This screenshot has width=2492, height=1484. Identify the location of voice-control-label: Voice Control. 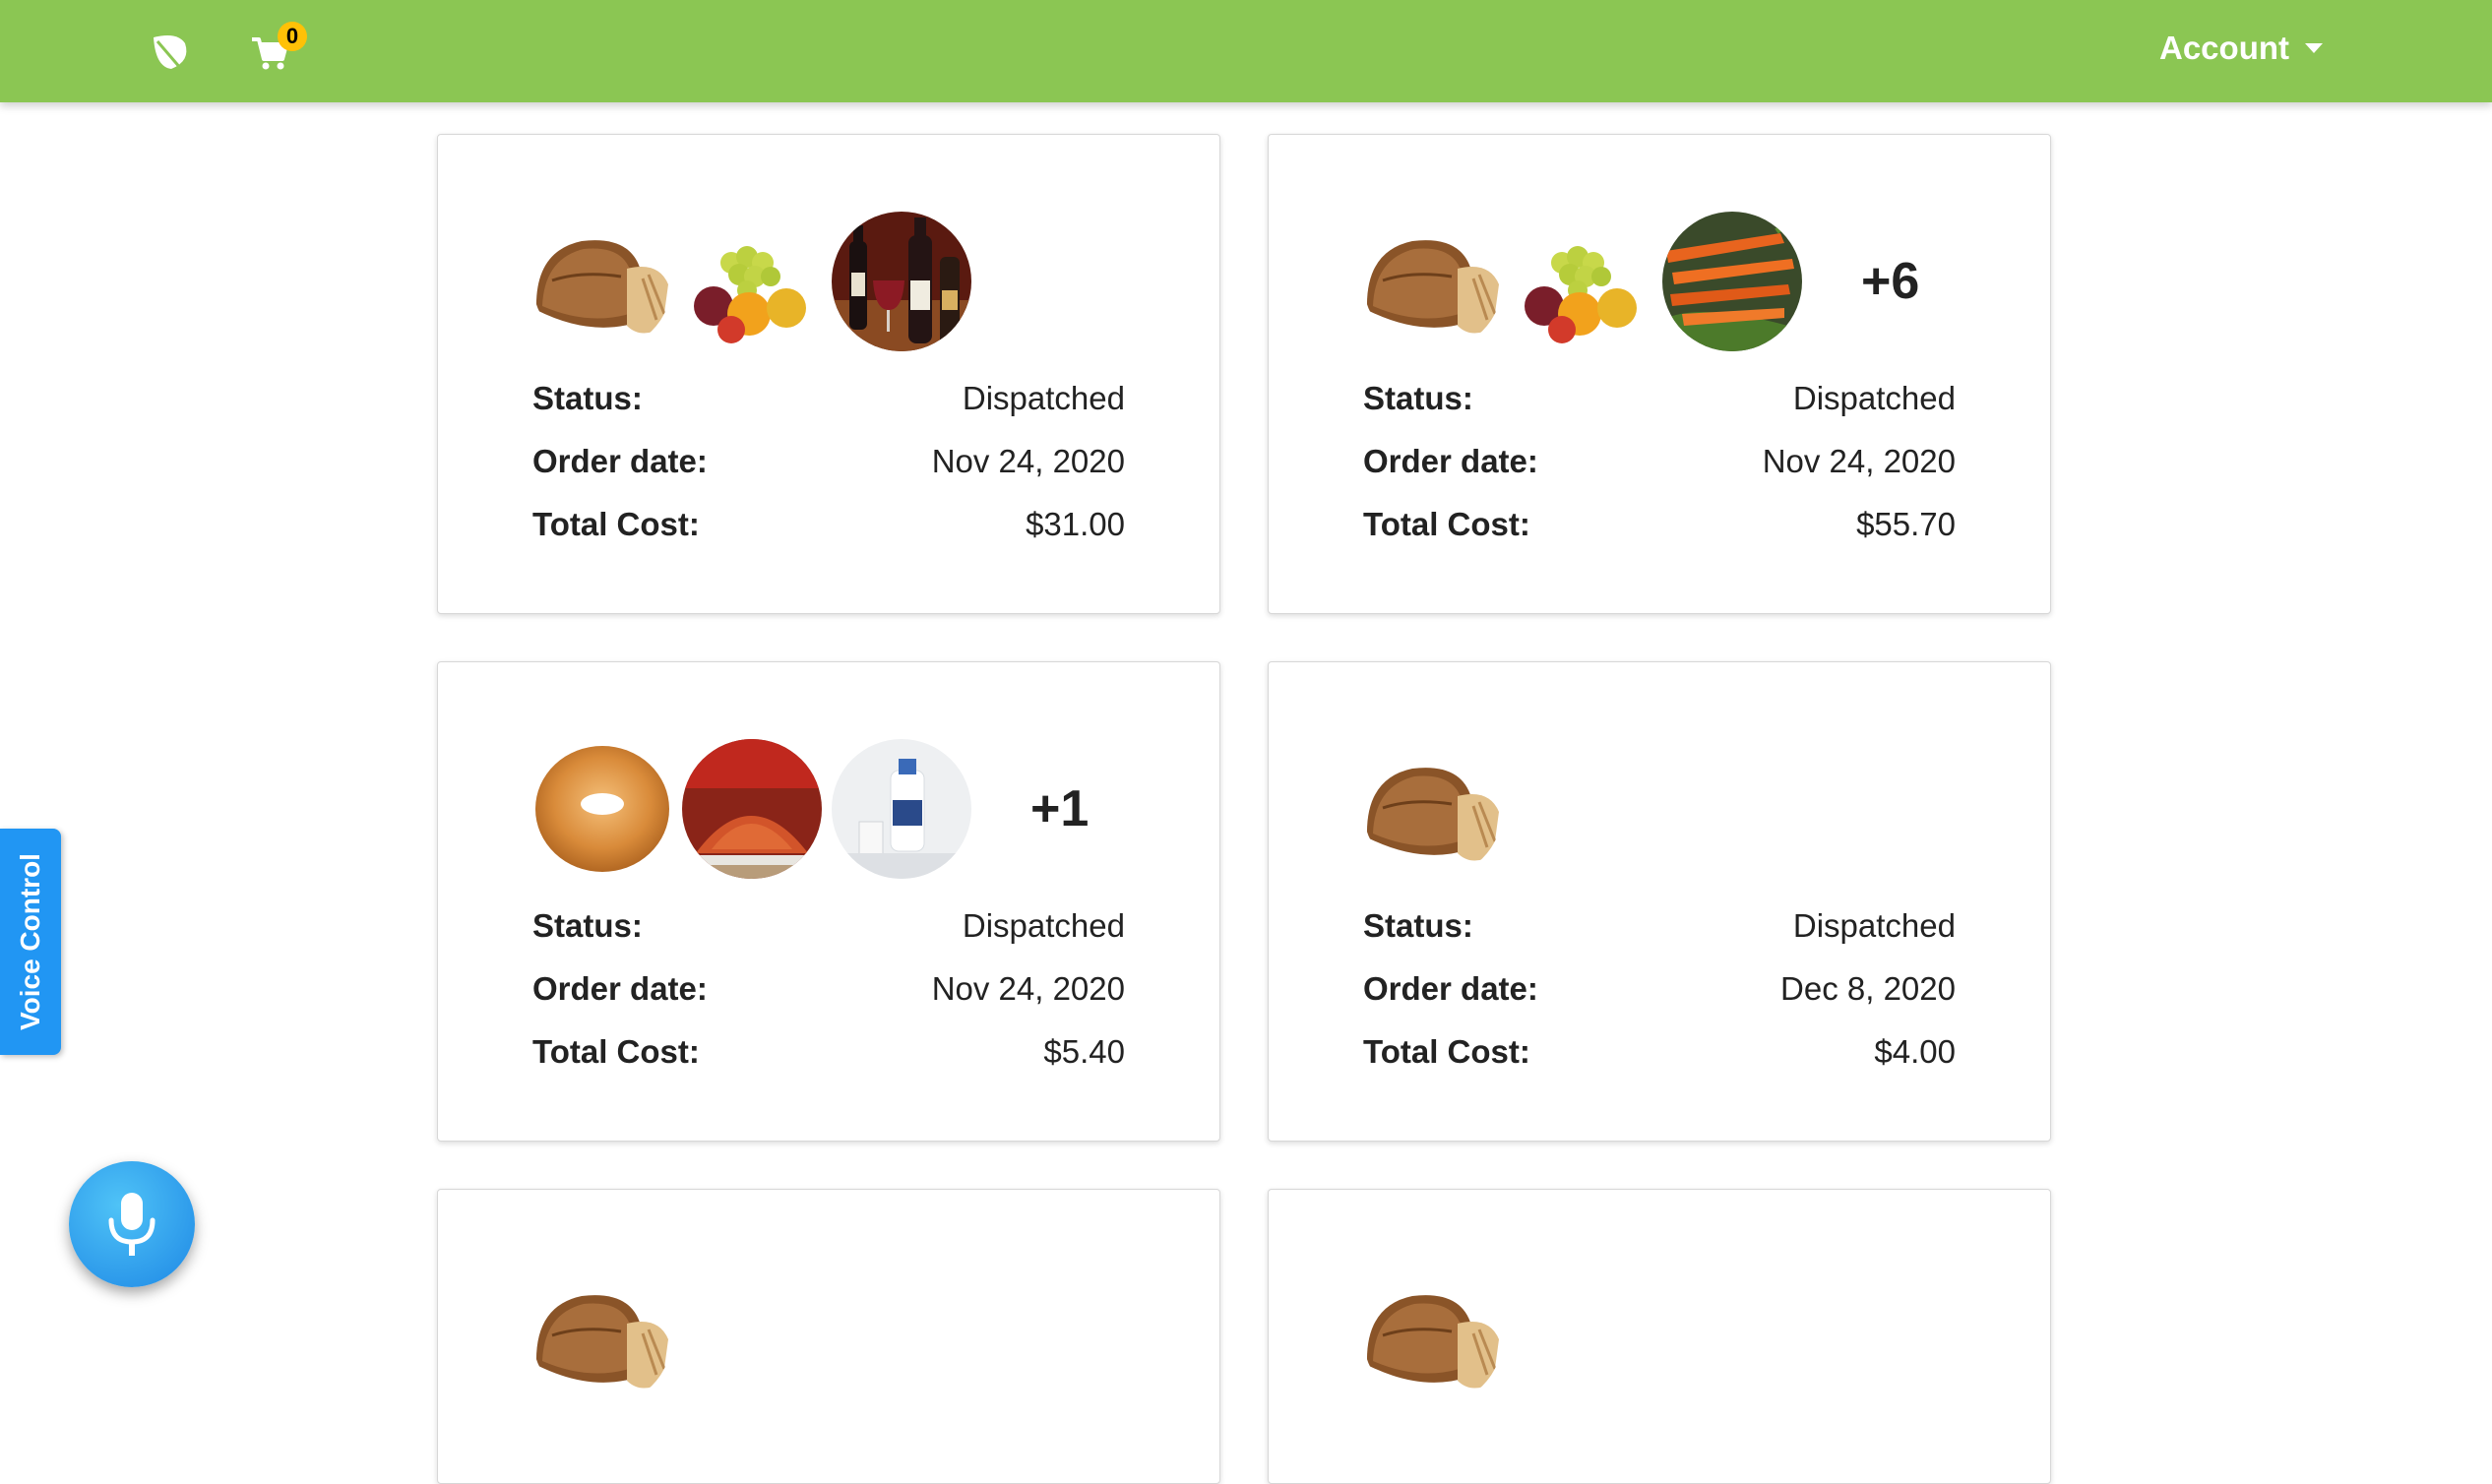
(30, 942).